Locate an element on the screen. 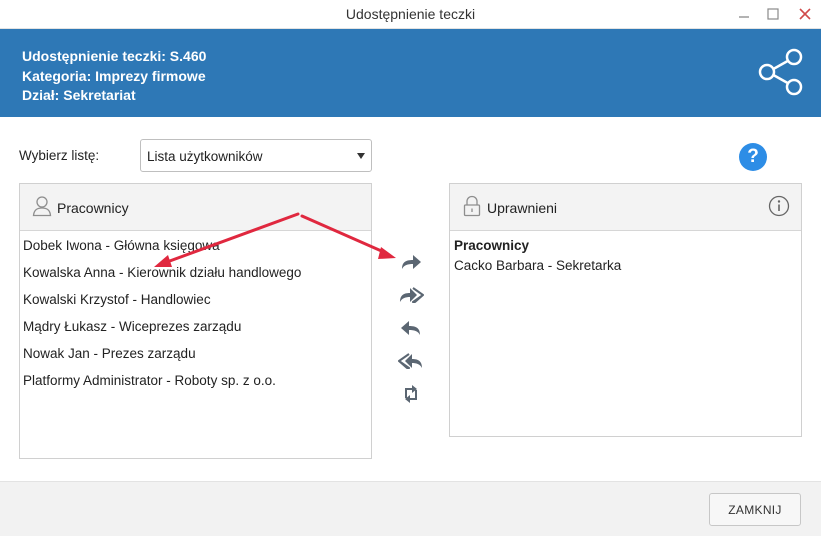 This screenshot has height=536, width=821. list-select-label: Wybierz listę: is located at coordinates (59, 155).